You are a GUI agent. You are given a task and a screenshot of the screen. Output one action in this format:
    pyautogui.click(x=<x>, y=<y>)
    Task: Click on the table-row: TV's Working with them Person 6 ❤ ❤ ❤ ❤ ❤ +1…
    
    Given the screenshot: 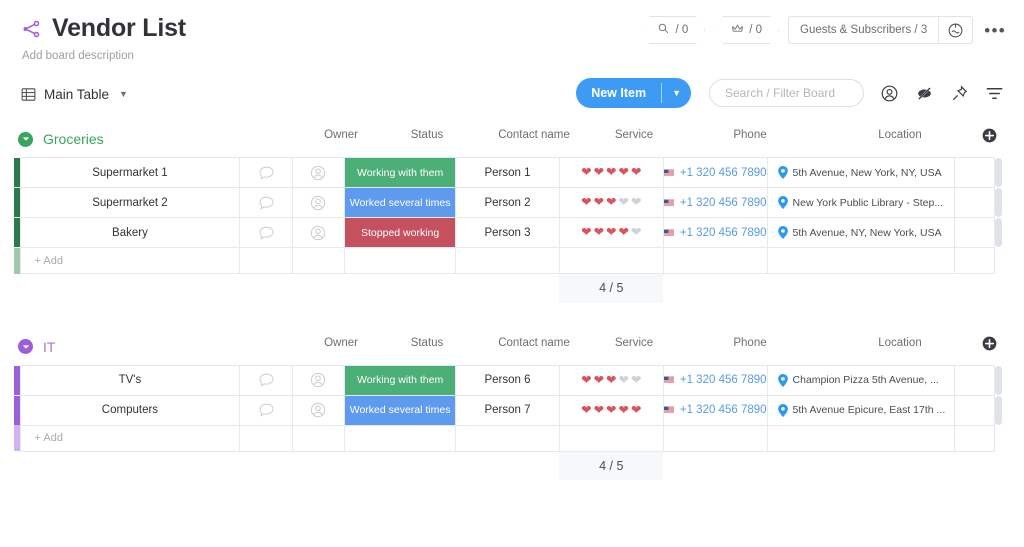 What is the action you would take?
    pyautogui.click(x=510, y=380)
    